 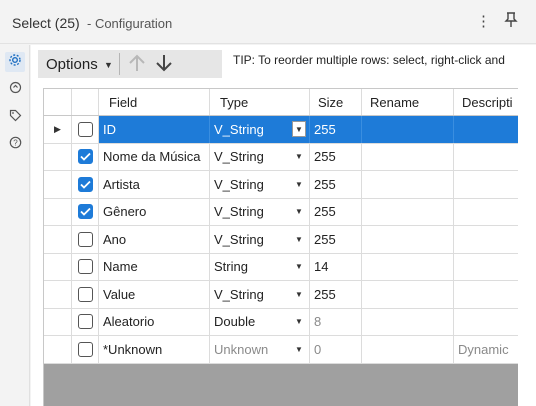 What do you see at coordinates (15, 145) in the screenshot?
I see `help-tab: ?` at bounding box center [15, 145].